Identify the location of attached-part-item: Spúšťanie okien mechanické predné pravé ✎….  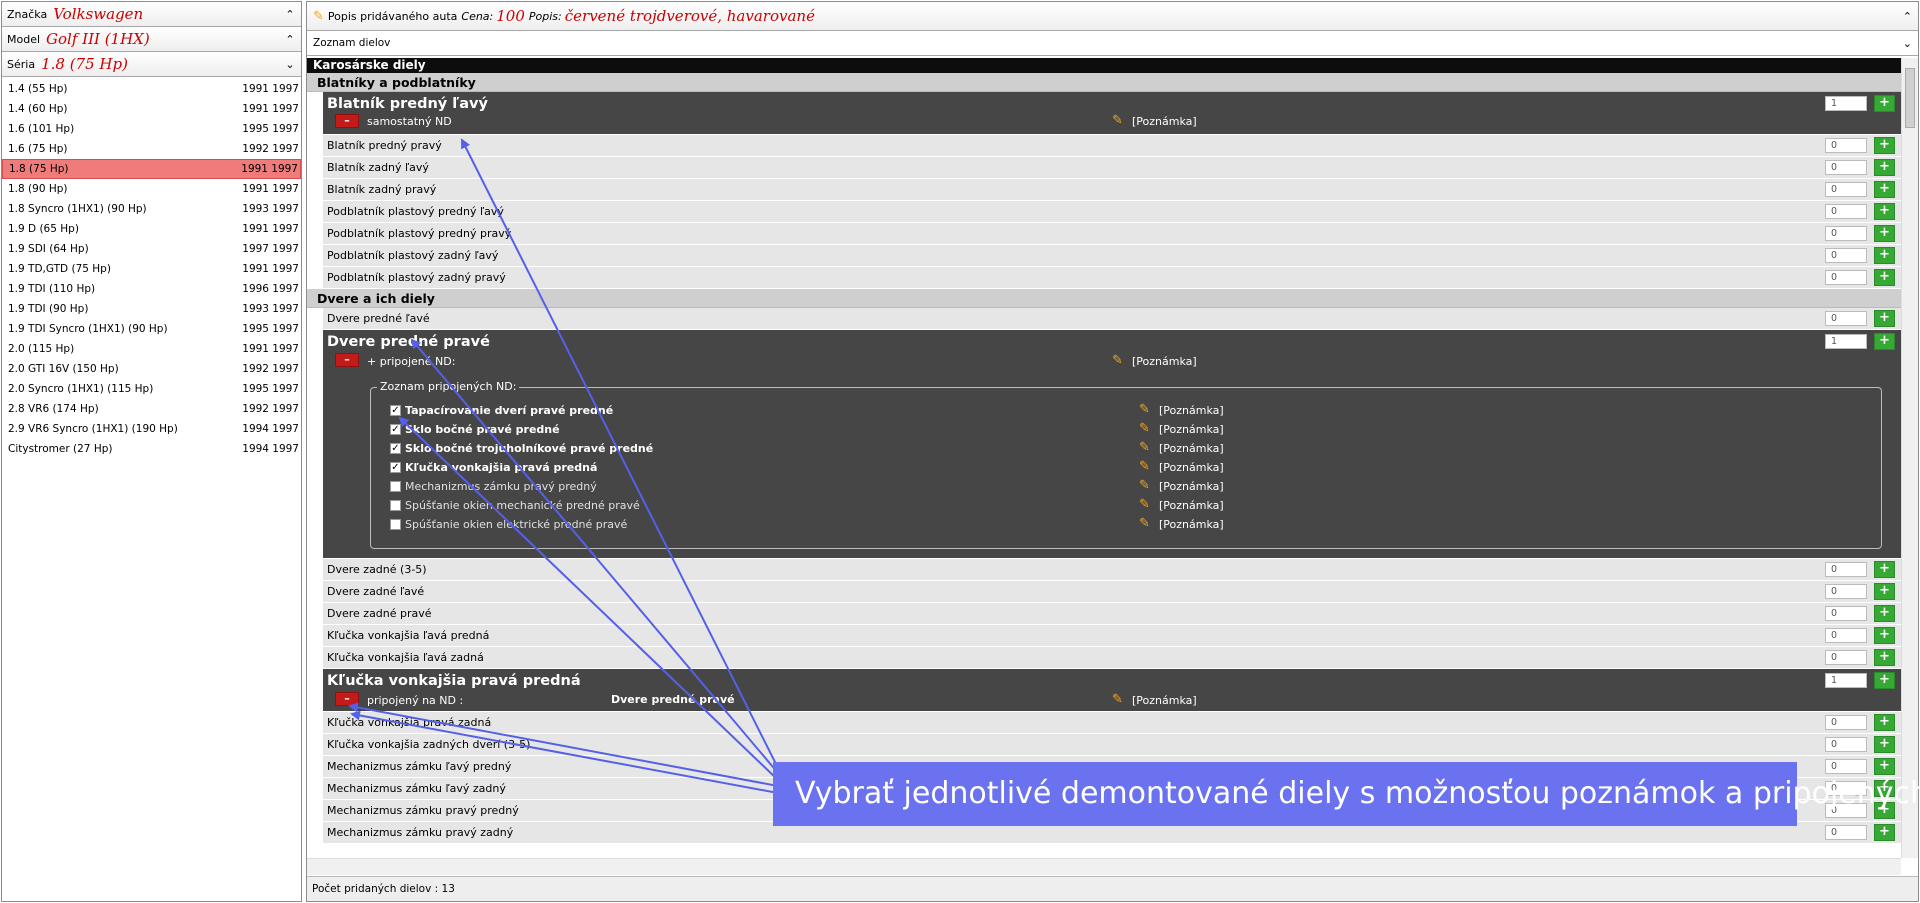
(1090, 506).